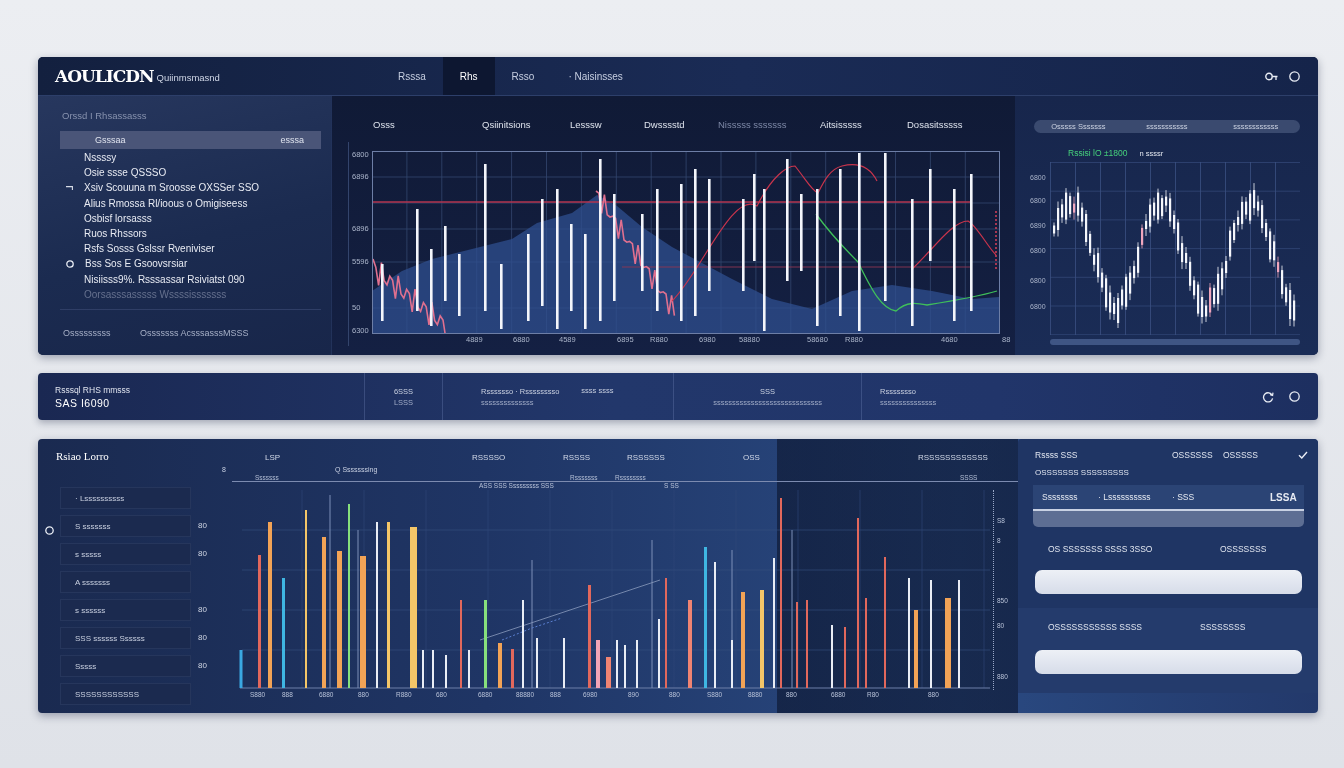 The height and width of the screenshot is (768, 1344). What do you see at coordinates (1223, 627) in the screenshot?
I see `field-note: SSSSSSSS` at bounding box center [1223, 627].